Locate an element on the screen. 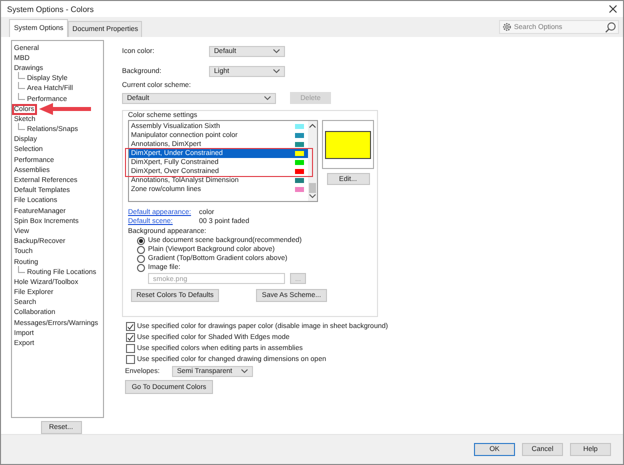  close-icon is located at coordinates (613, 9).